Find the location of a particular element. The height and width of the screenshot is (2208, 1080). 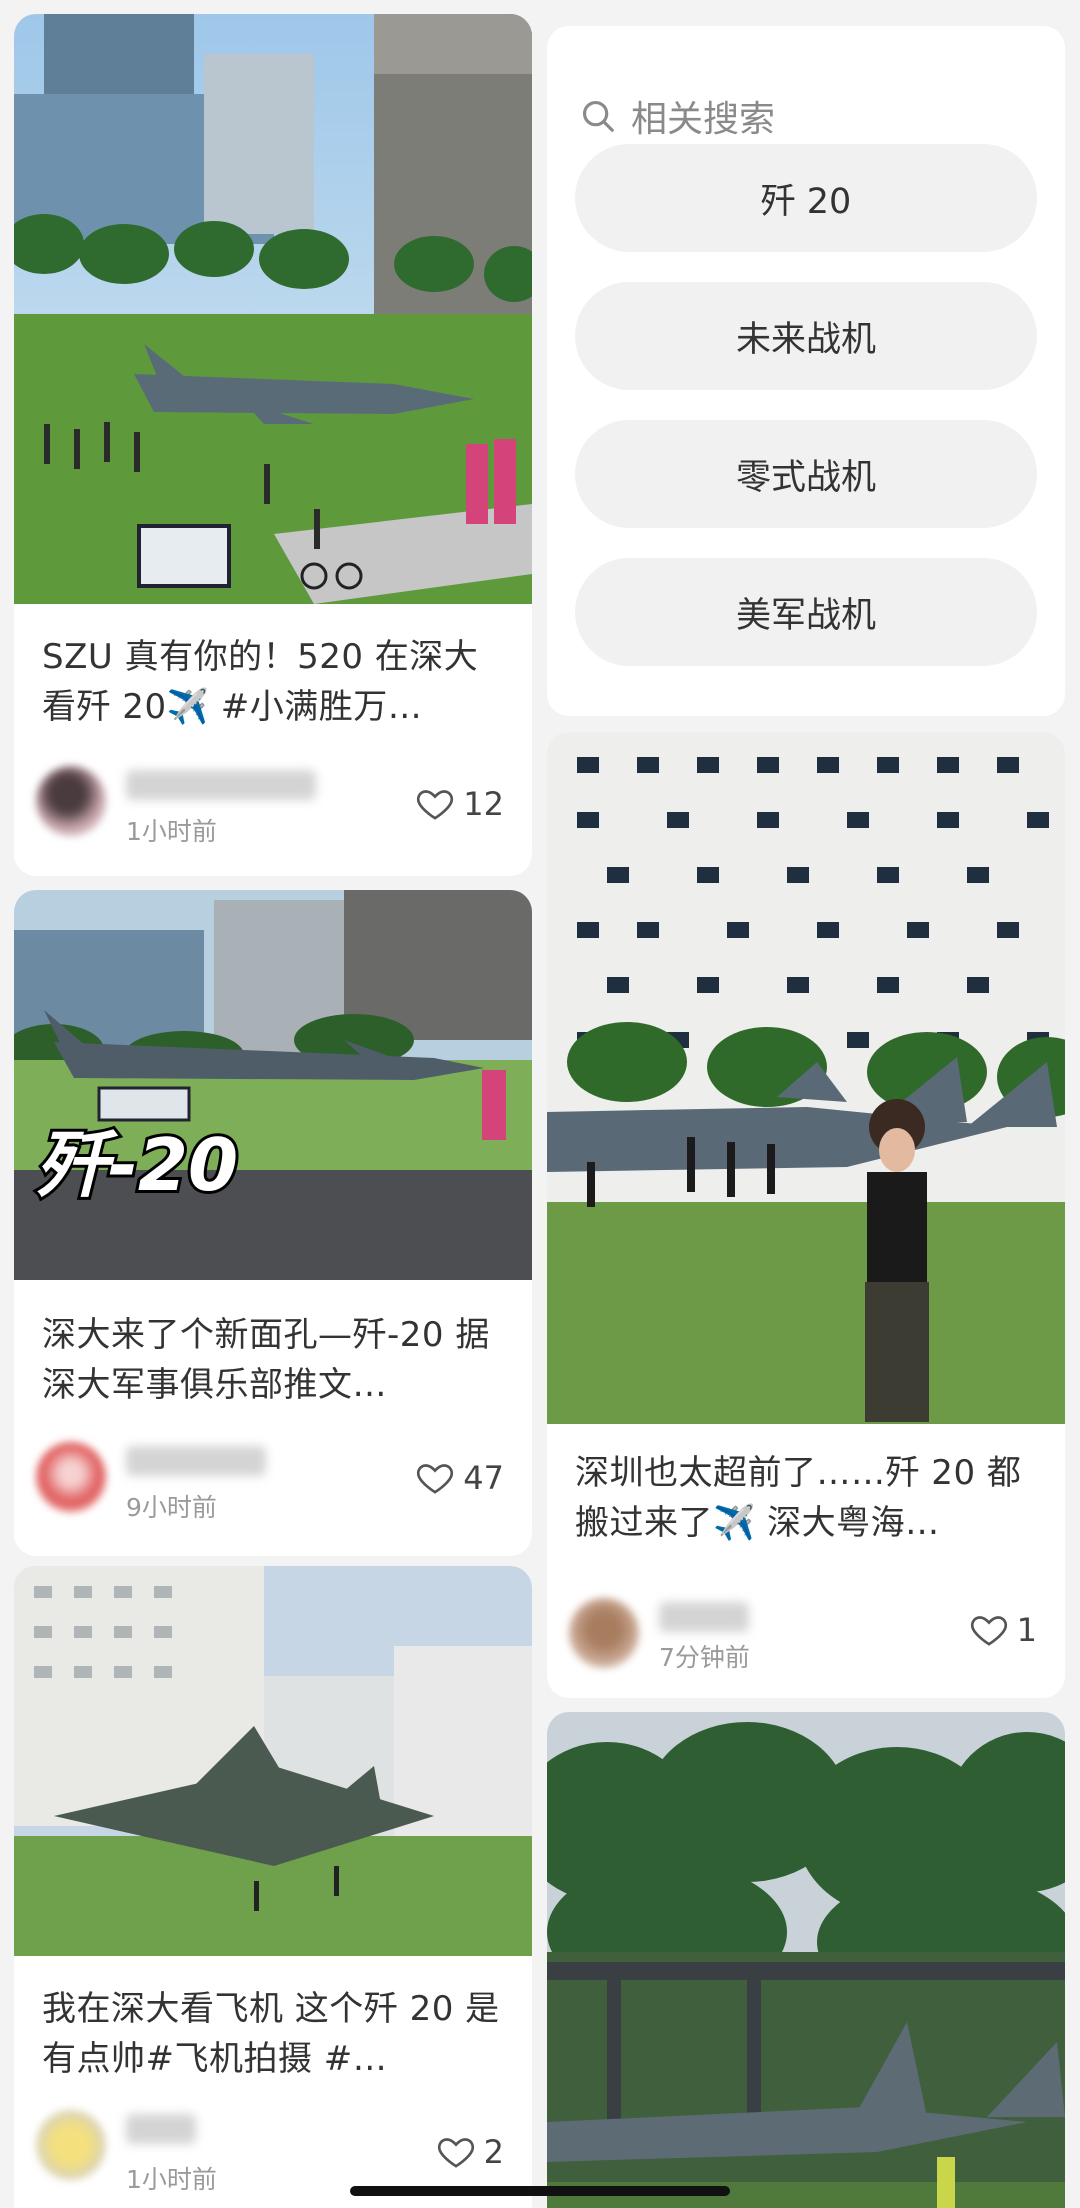

like-count: 2 is located at coordinates (493, 2152).